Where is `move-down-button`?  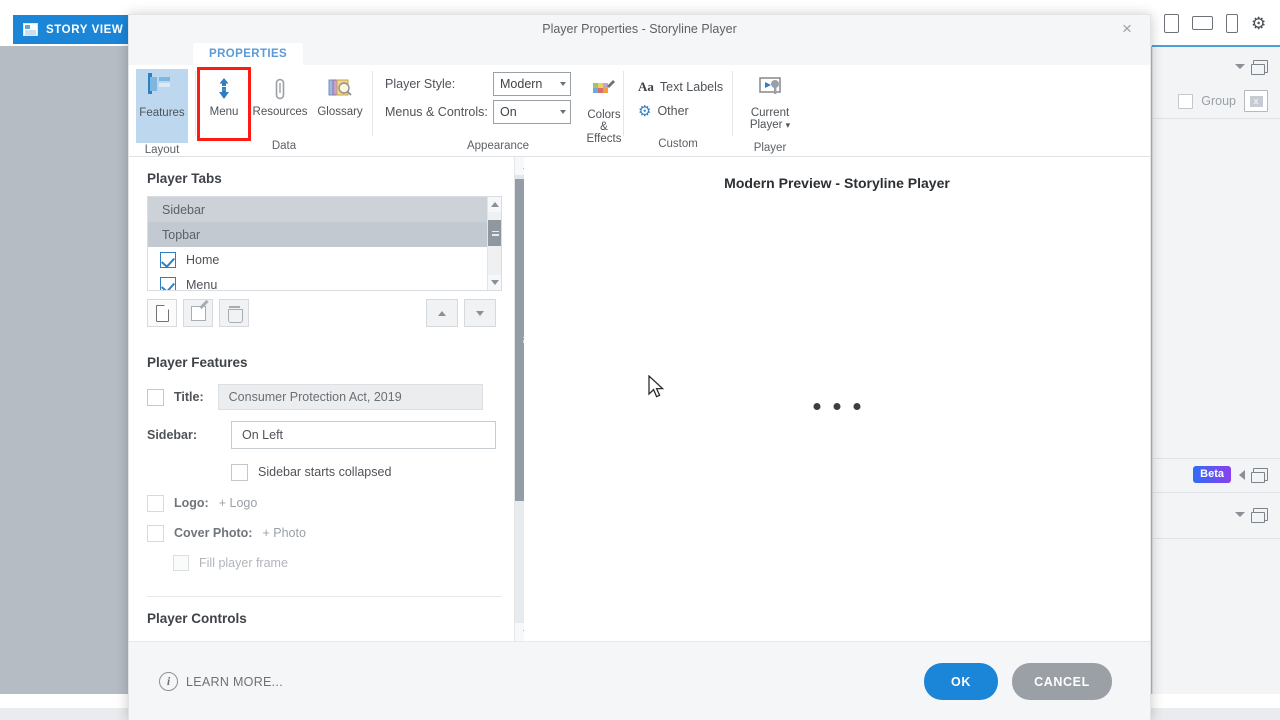
move-down-button is located at coordinates (480, 313).